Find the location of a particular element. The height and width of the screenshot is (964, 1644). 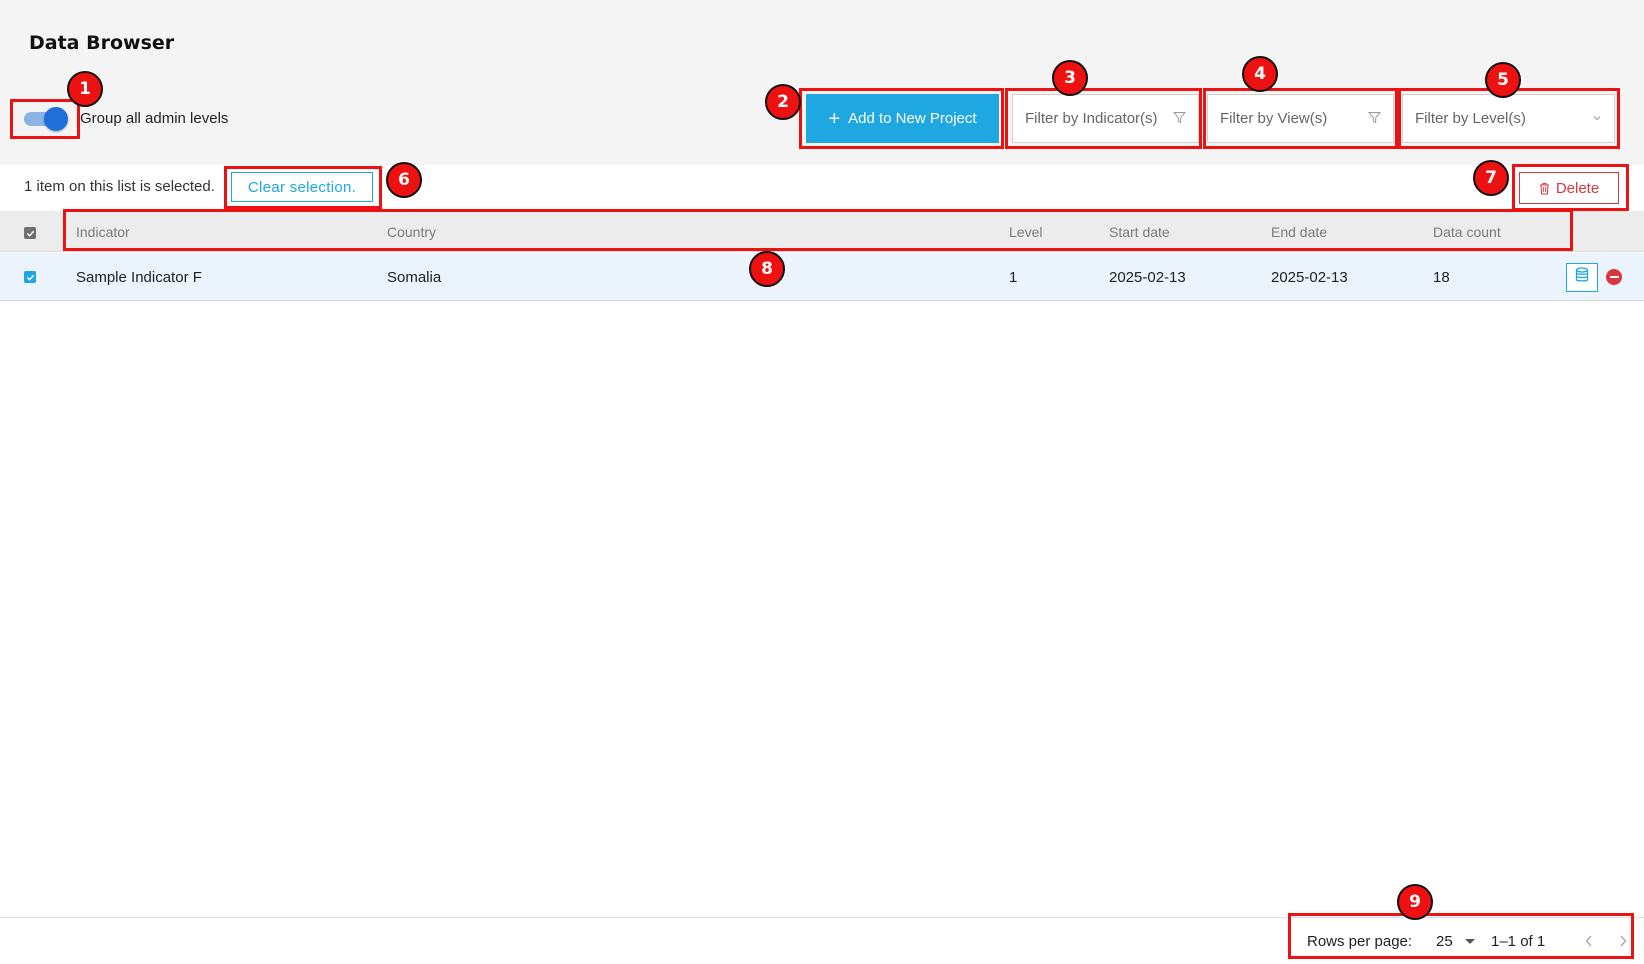

filter-by-indicator-select: Filter by Indicator(s) is located at coordinates (1105, 118).